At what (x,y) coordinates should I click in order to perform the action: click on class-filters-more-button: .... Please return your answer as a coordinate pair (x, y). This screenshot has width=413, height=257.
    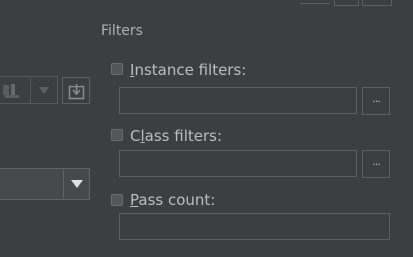
    Looking at the image, I should click on (376, 164).